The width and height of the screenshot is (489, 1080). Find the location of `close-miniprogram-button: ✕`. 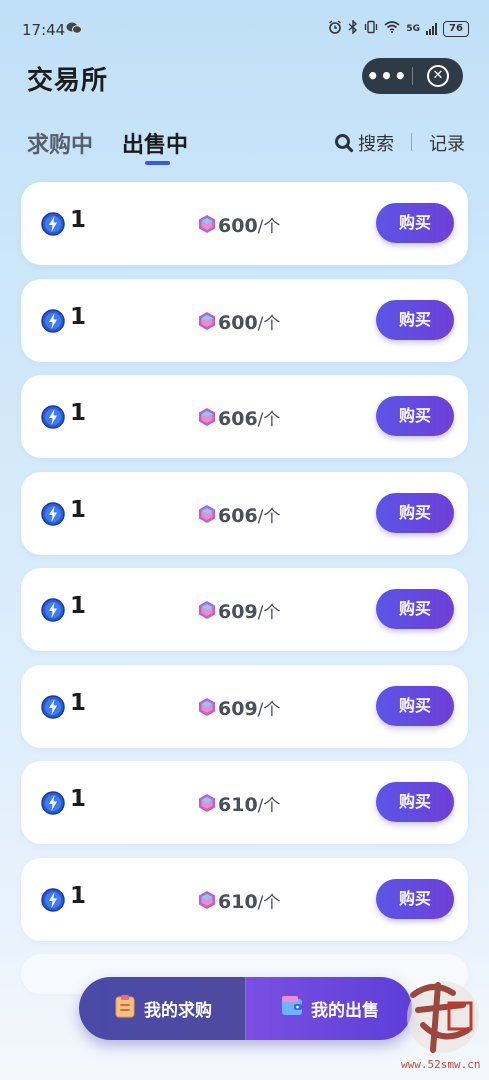

close-miniprogram-button: ✕ is located at coordinates (438, 76).